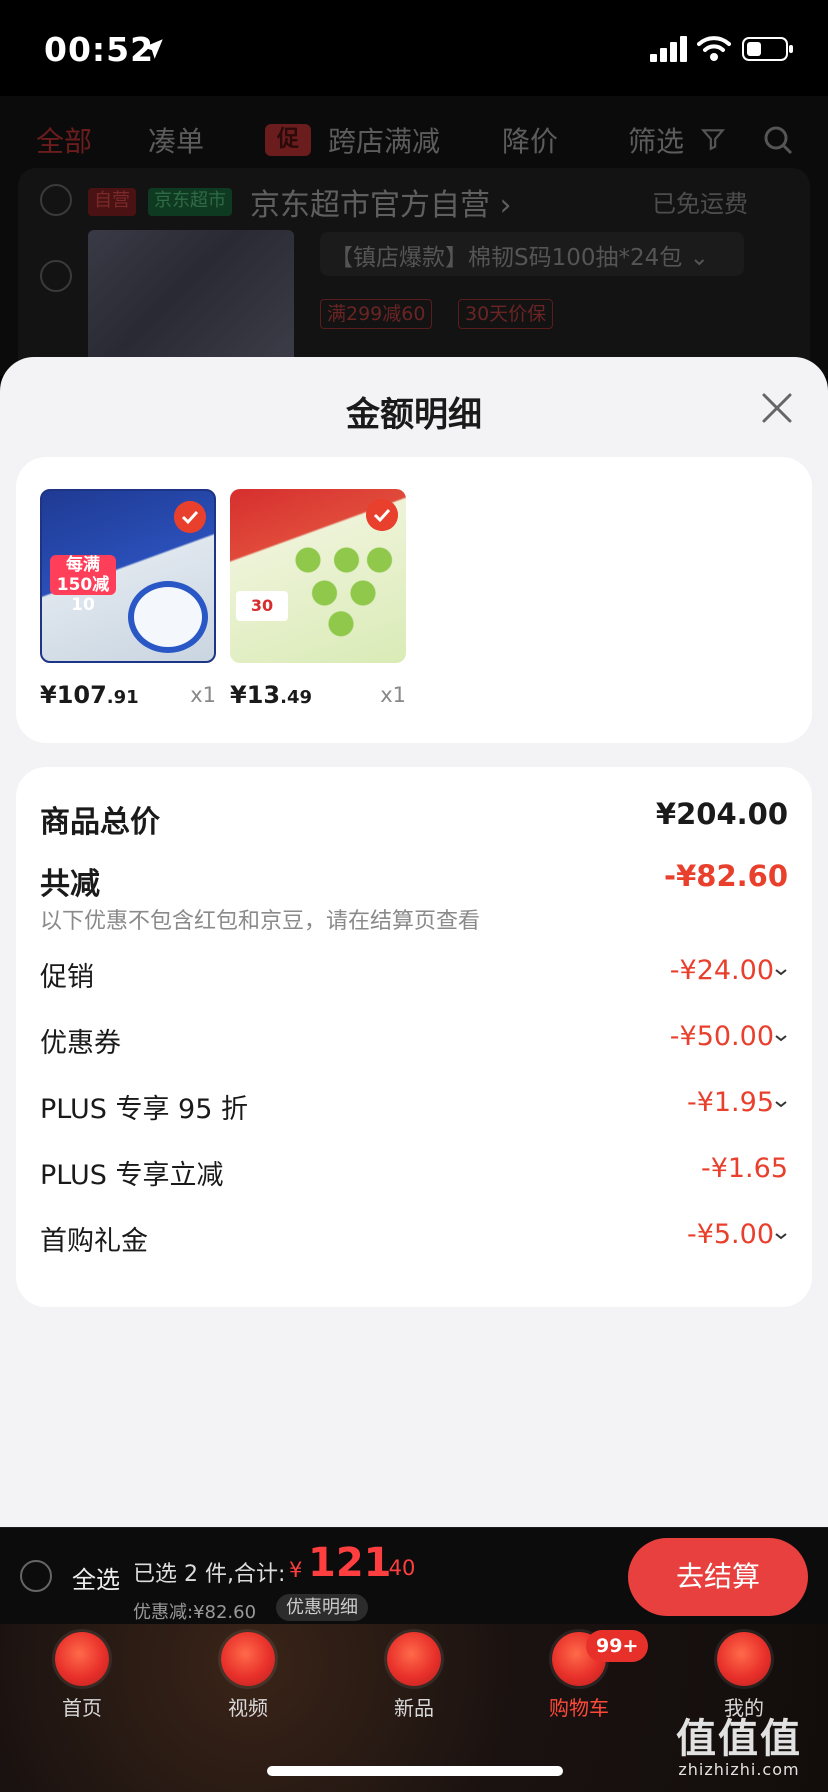  Describe the element at coordinates (399, 1568) in the screenshot. I see `total-amount-decimal: .40` at that location.